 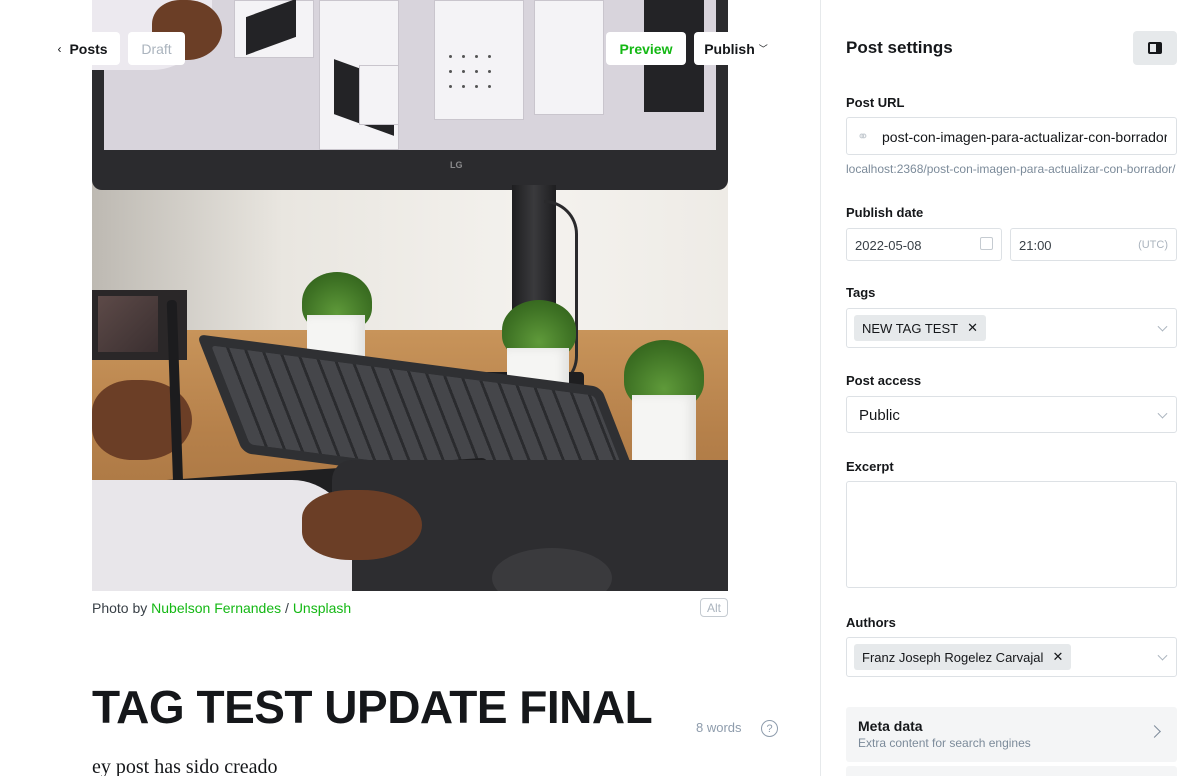 I want to click on photo-source-link: Unsplash, so click(x=322, y=608).